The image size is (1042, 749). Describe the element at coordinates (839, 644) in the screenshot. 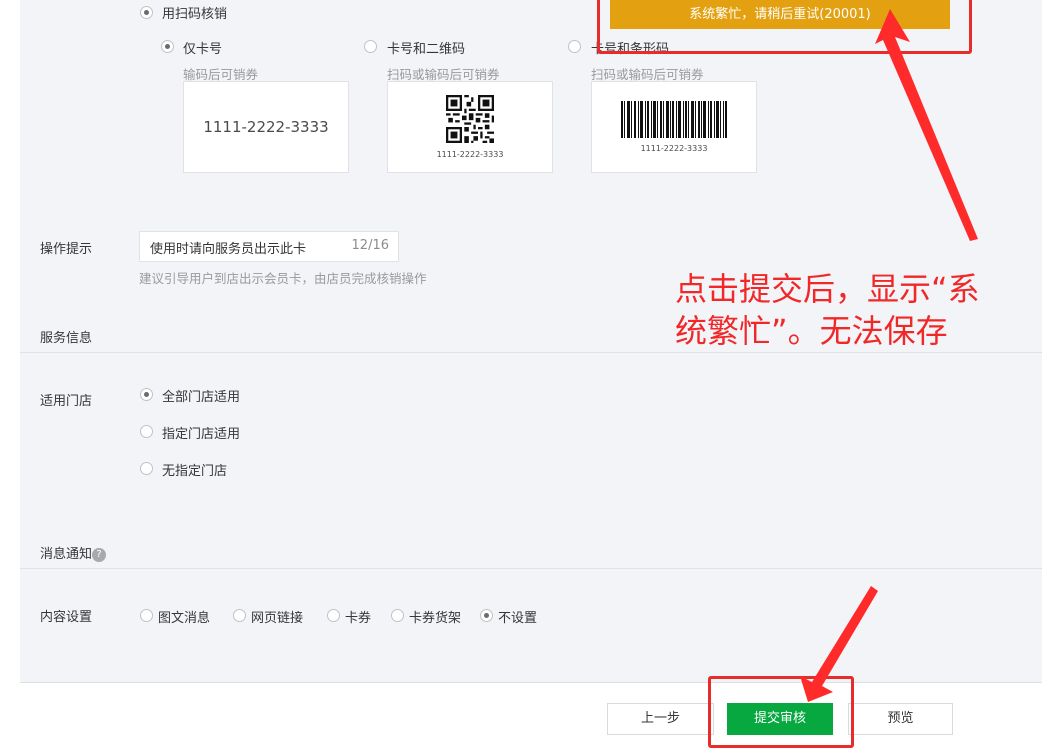

I see `arrow-to-submit-icon` at that location.